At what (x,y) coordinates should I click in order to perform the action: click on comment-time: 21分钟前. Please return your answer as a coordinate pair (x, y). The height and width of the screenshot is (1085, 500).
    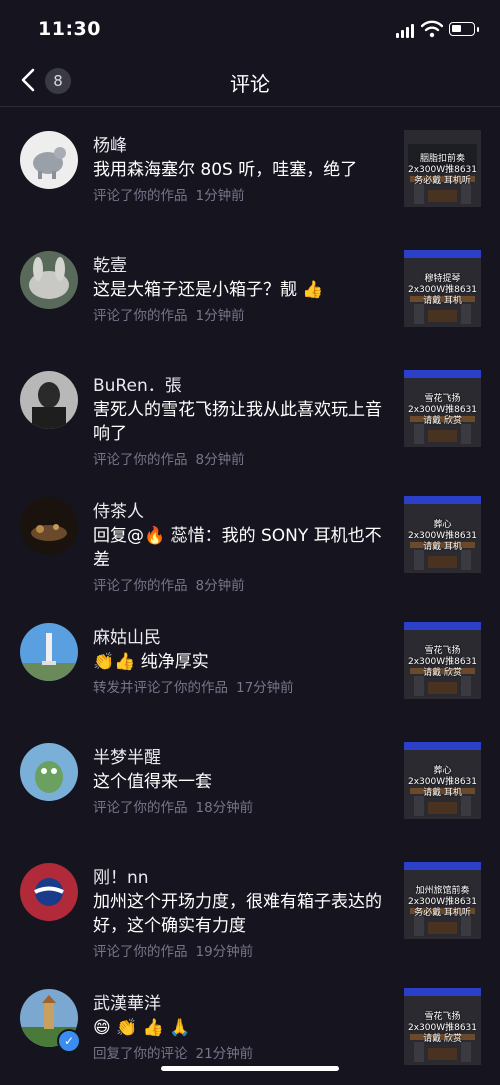
    Looking at the image, I should click on (224, 1054).